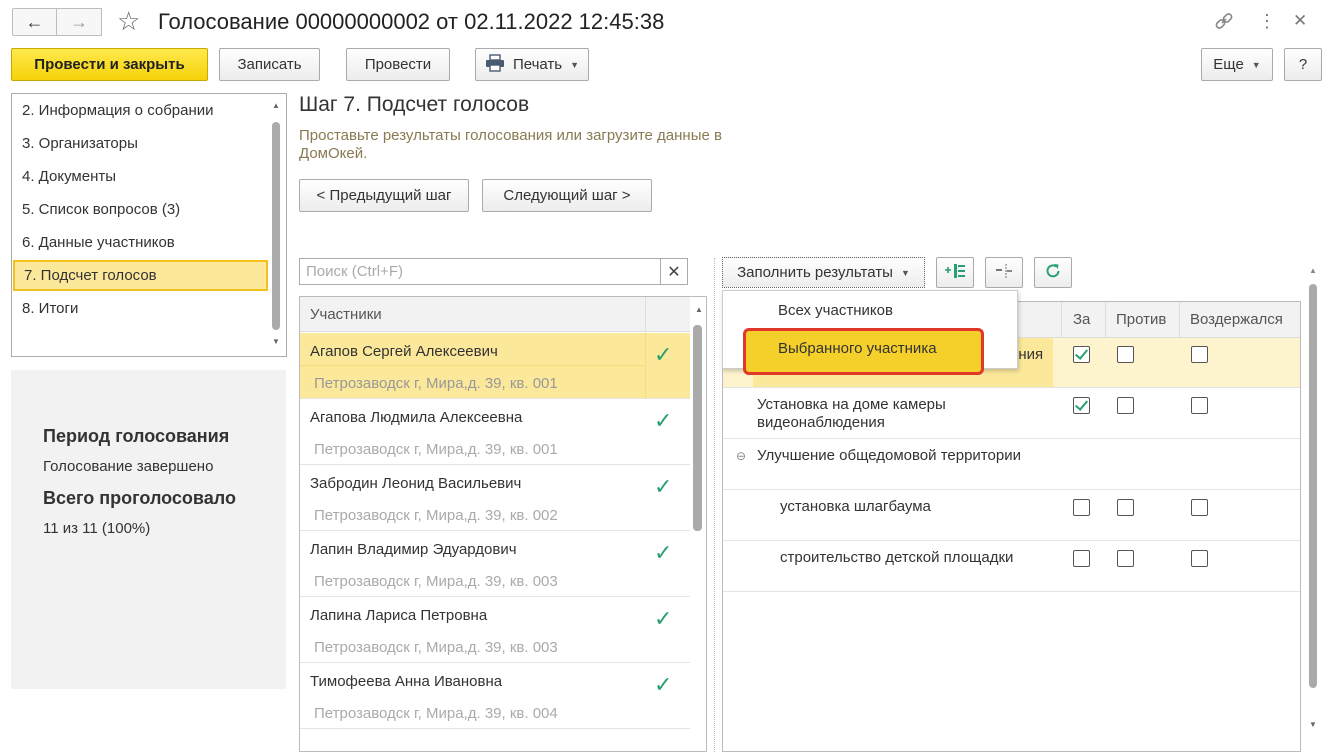 This screenshot has width=1332, height=752. I want to click on participant-name: Агапова Людмила Алексеевна, so click(416, 417).